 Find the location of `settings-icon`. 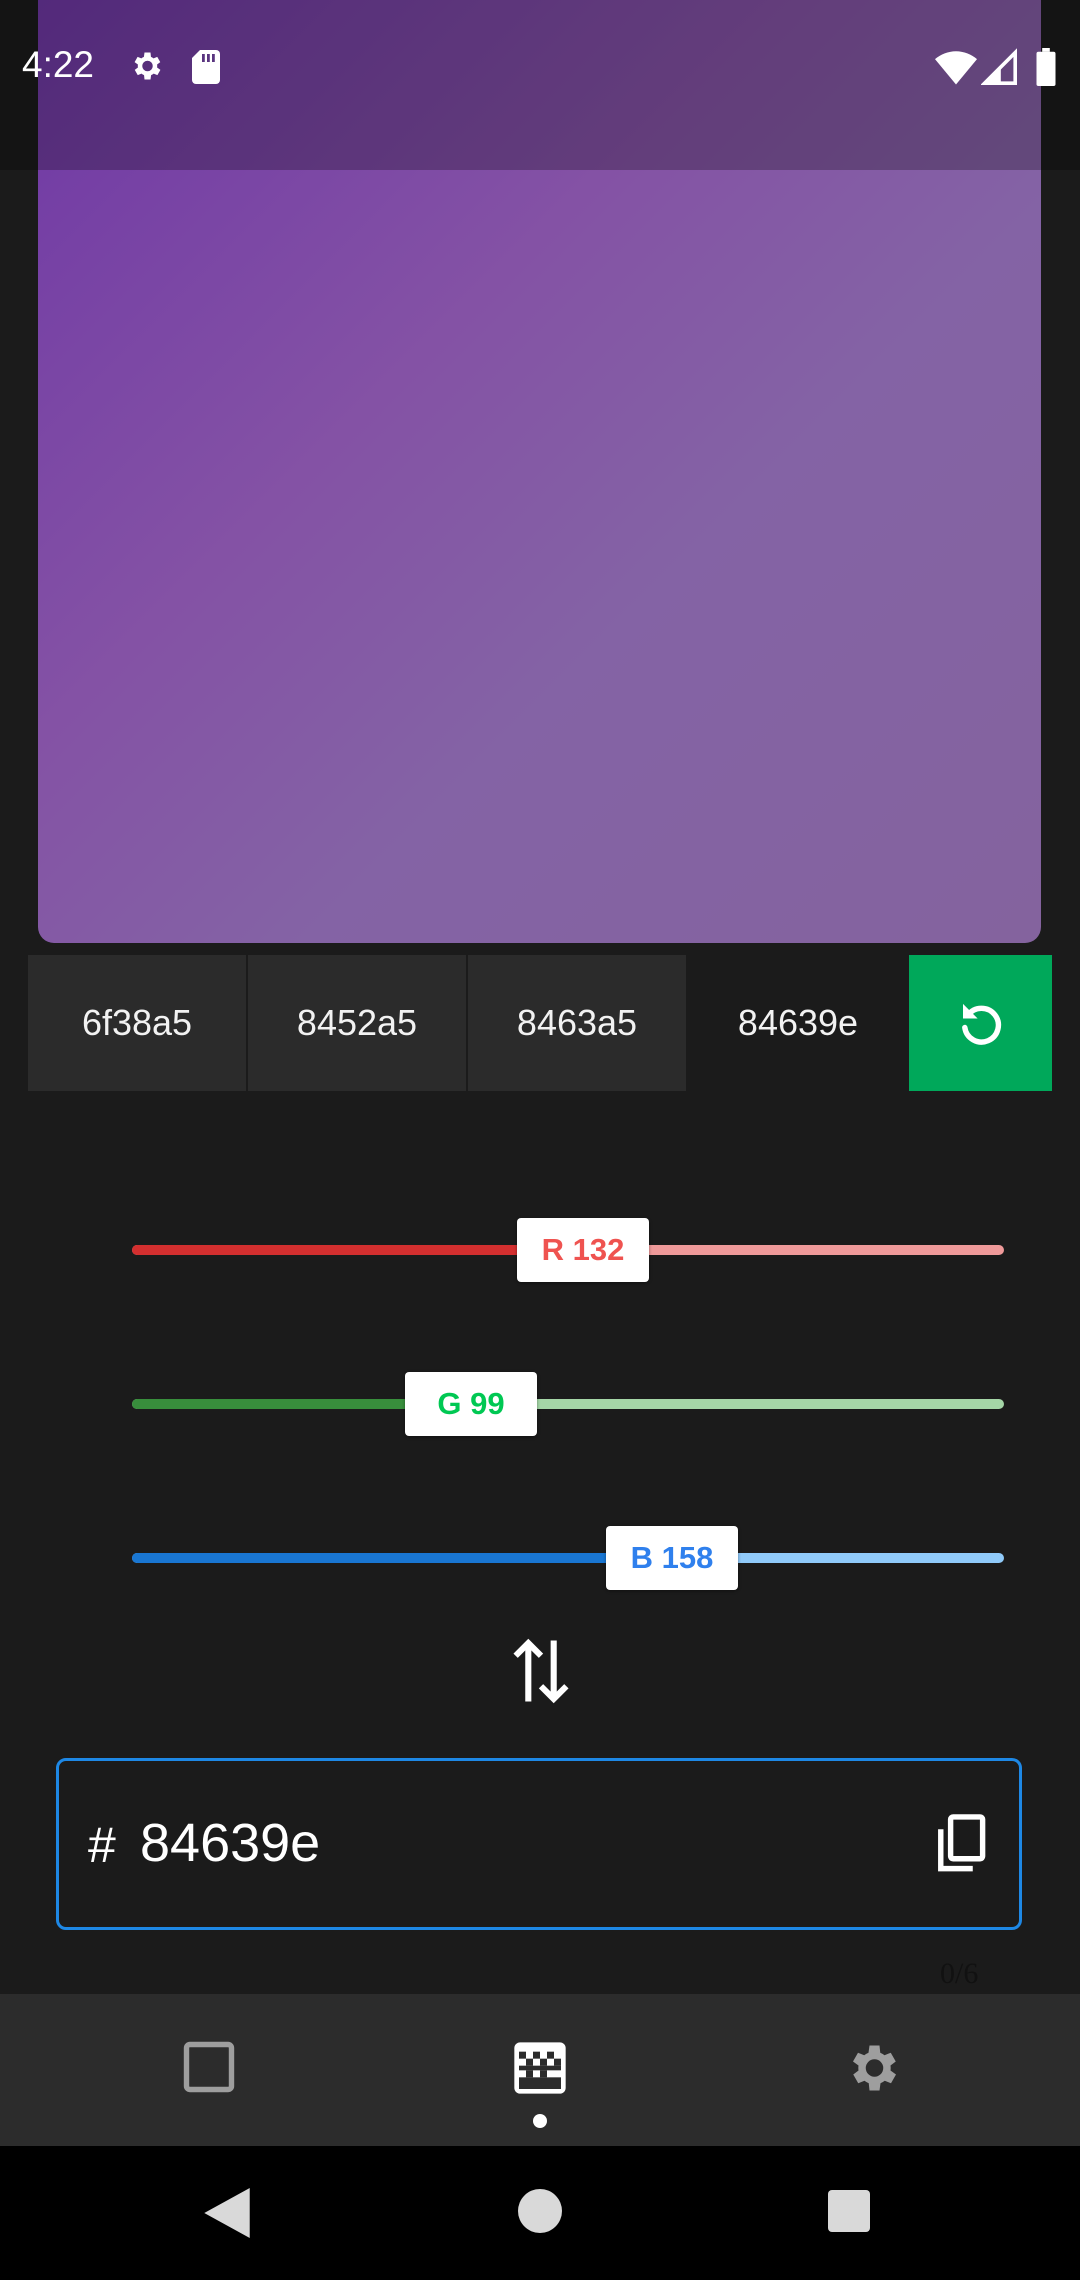

settings-icon is located at coordinates (872, 2068).